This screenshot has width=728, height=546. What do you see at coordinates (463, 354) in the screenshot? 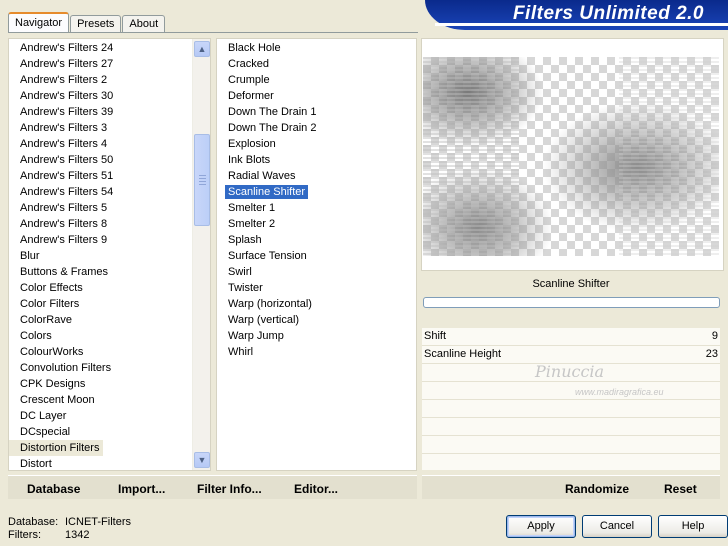
I see `param-label: Scanline Height` at bounding box center [463, 354].